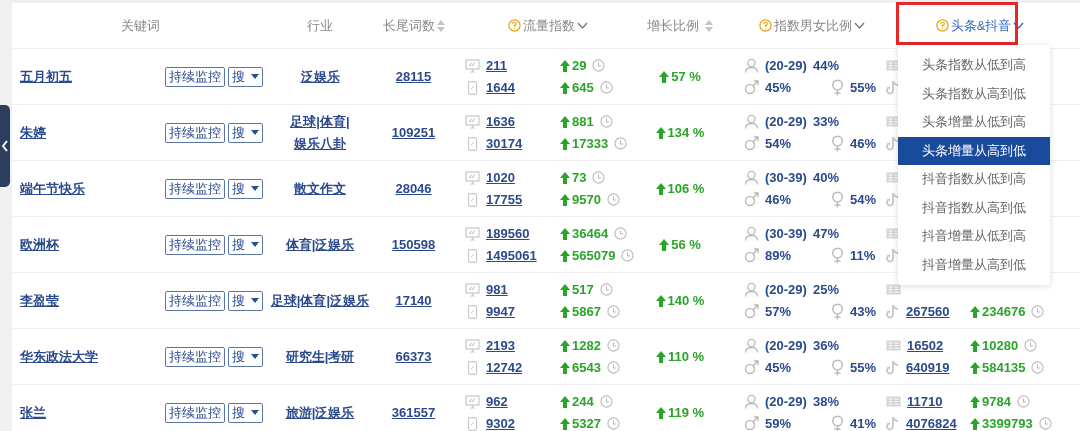 The height and width of the screenshot is (431, 1080). I want to click on longtail-count-link: 109251, so click(413, 132).